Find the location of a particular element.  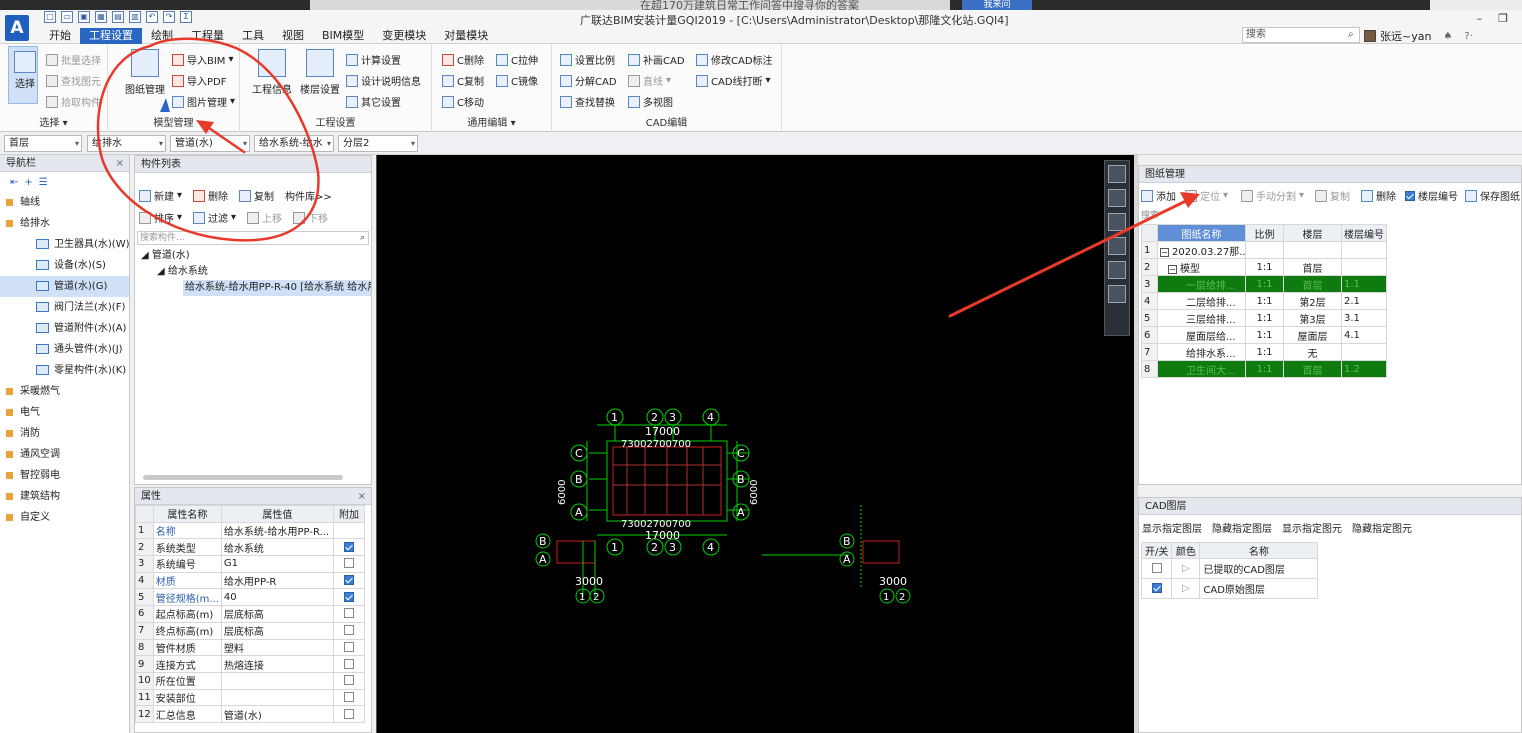

prop-value: 给水用PP-R is located at coordinates (277, 580).